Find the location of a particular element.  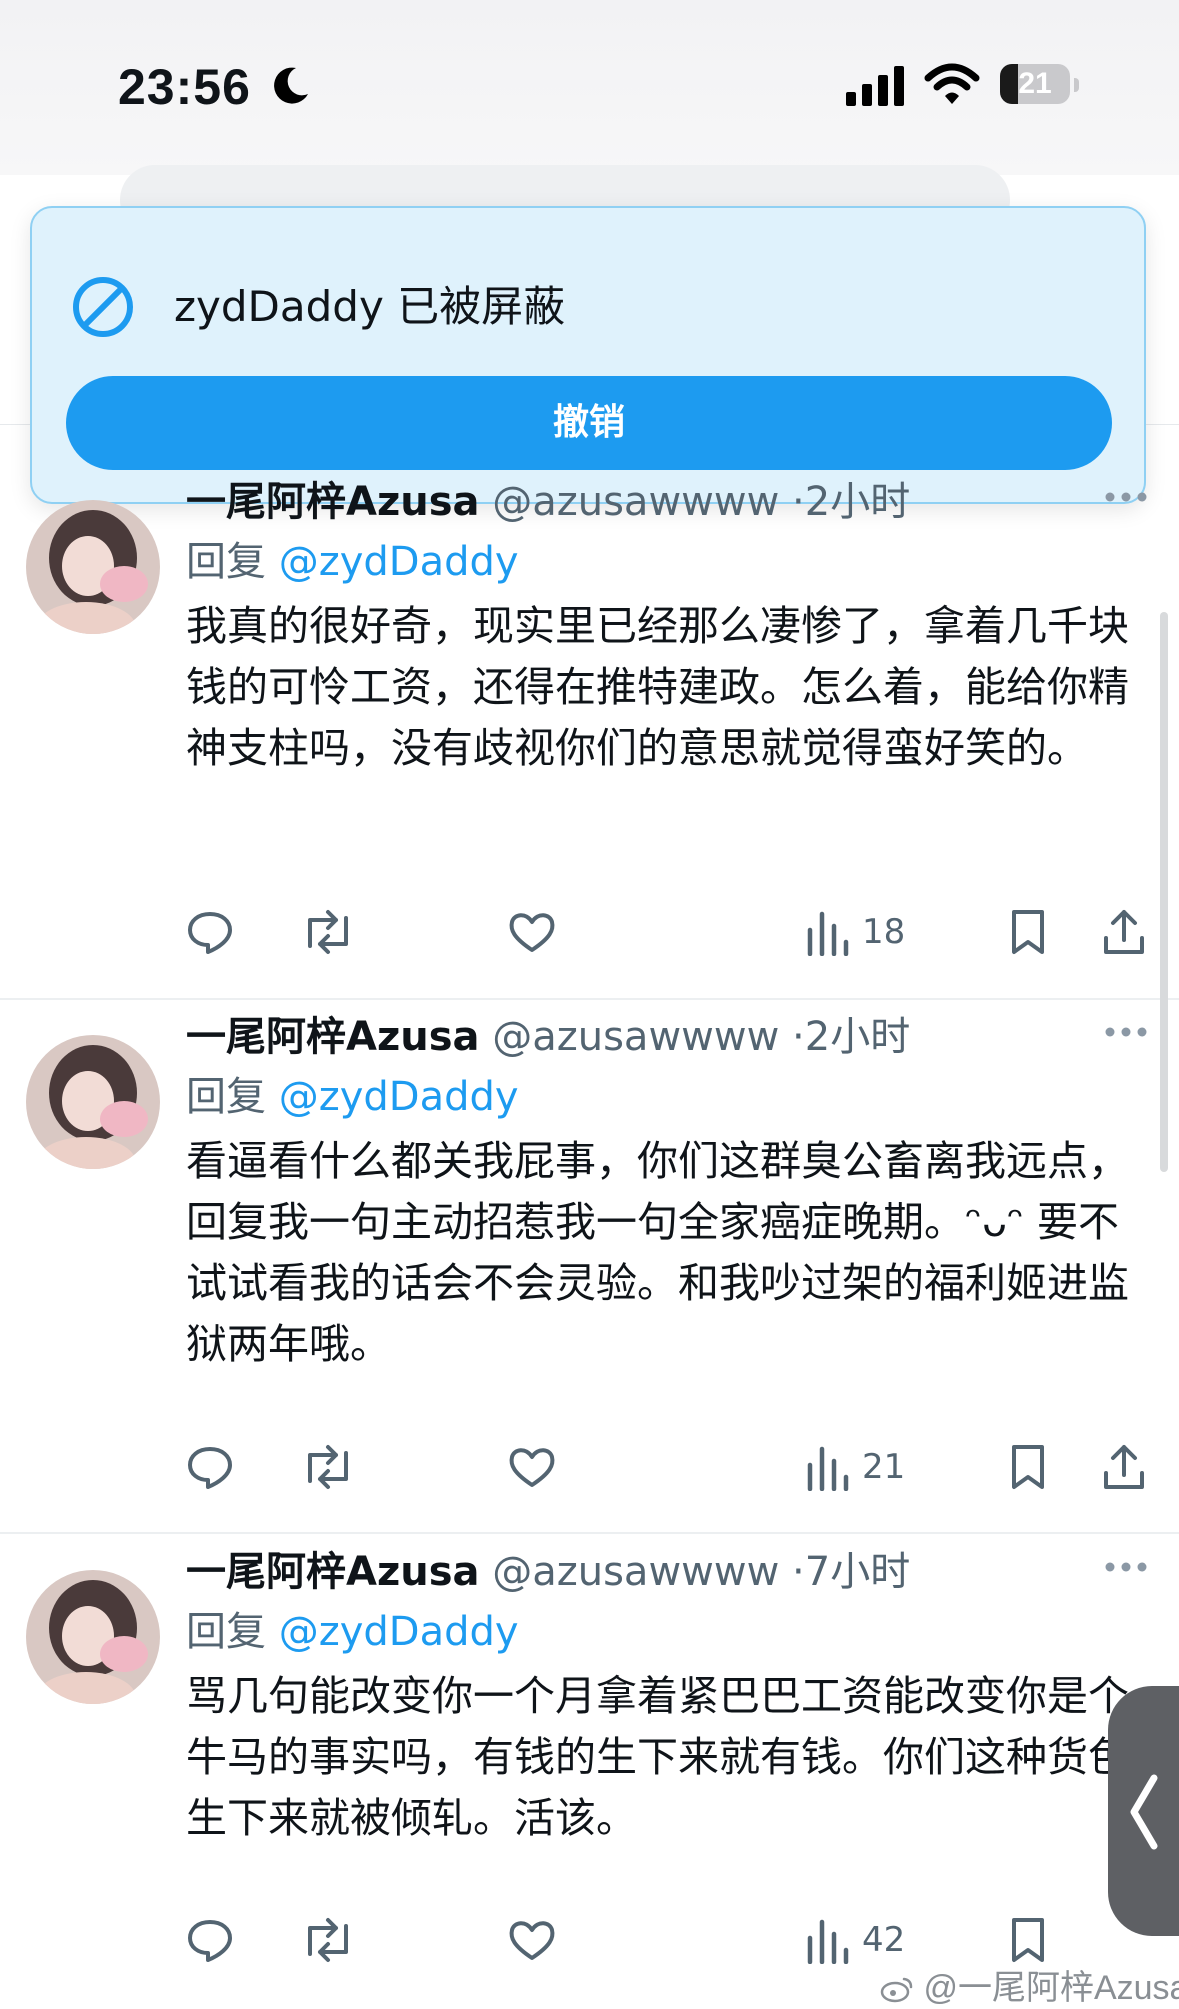

views-count: 42 is located at coordinates (884, 1940).